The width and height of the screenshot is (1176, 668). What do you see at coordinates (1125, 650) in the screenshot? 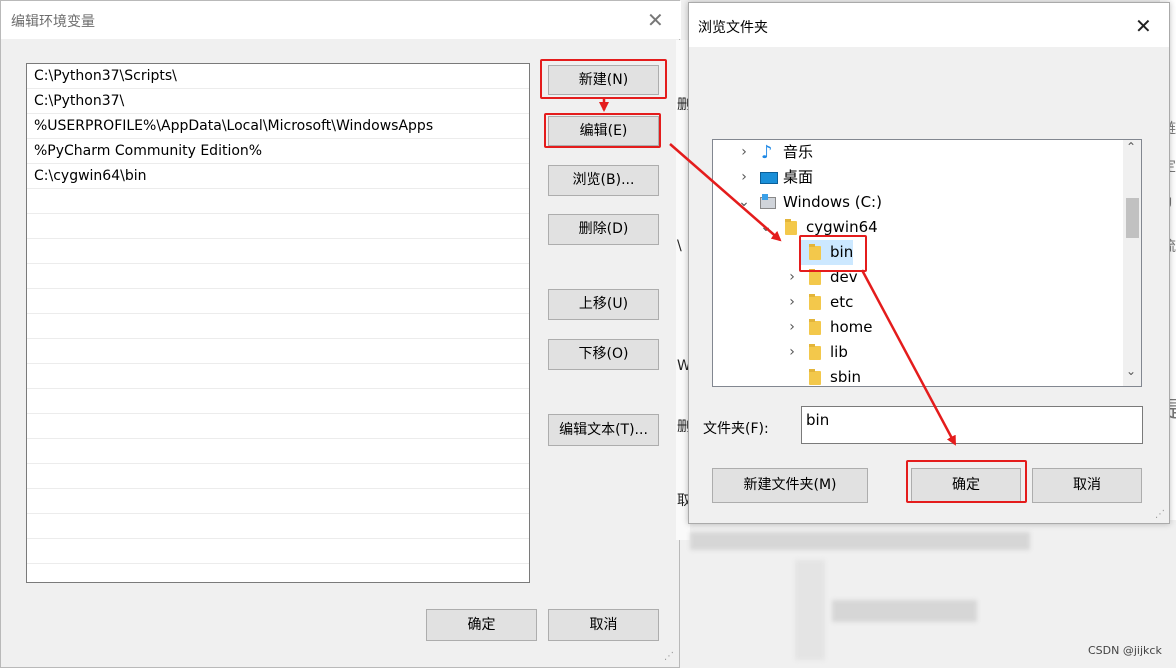
I see `watermark: CSDN @jijkck` at bounding box center [1125, 650].